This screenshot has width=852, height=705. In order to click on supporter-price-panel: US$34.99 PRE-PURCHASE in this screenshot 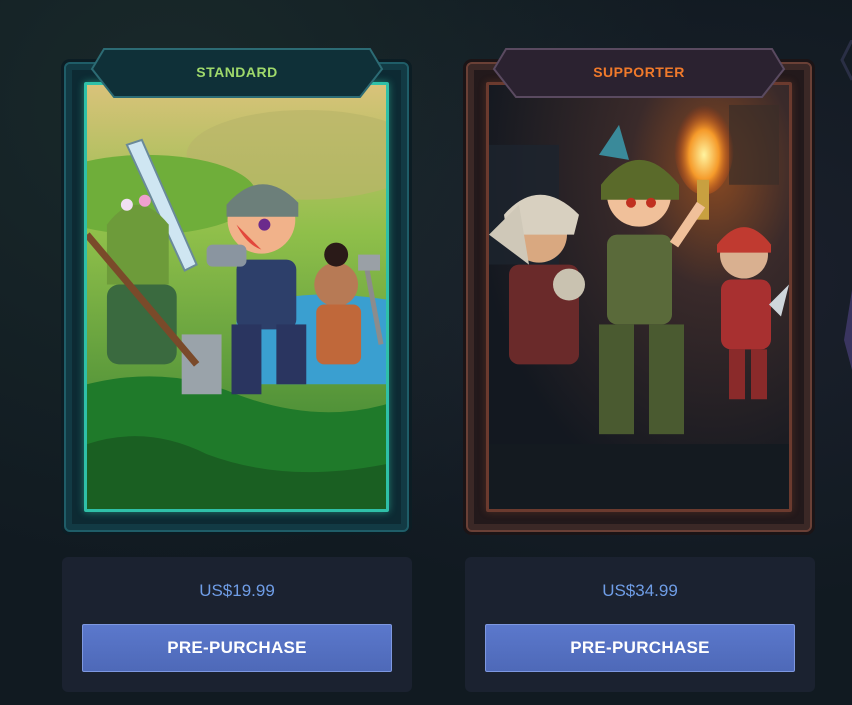, I will do `click(640, 624)`.